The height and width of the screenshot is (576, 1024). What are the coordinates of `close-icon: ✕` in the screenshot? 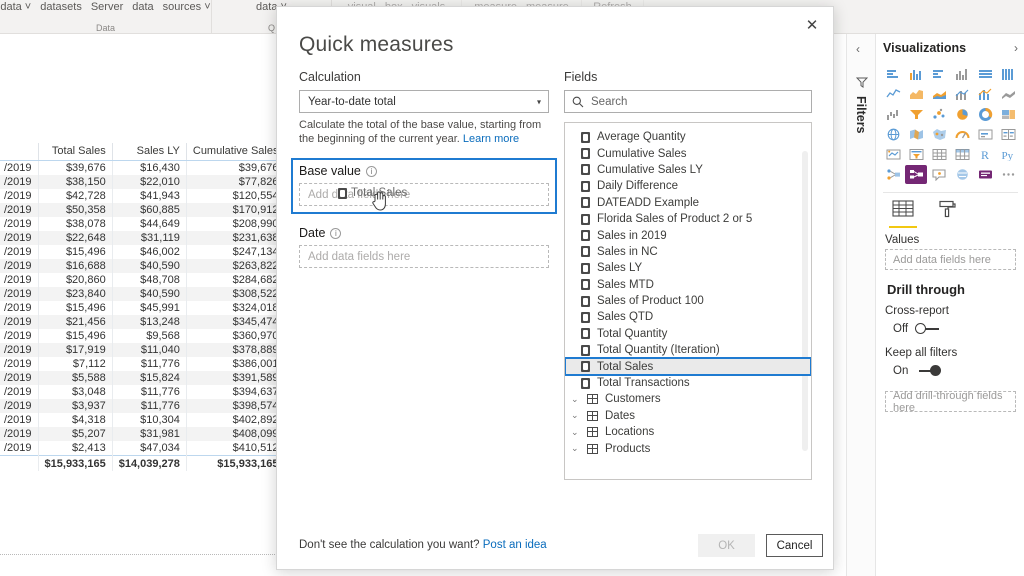 It's located at (812, 25).